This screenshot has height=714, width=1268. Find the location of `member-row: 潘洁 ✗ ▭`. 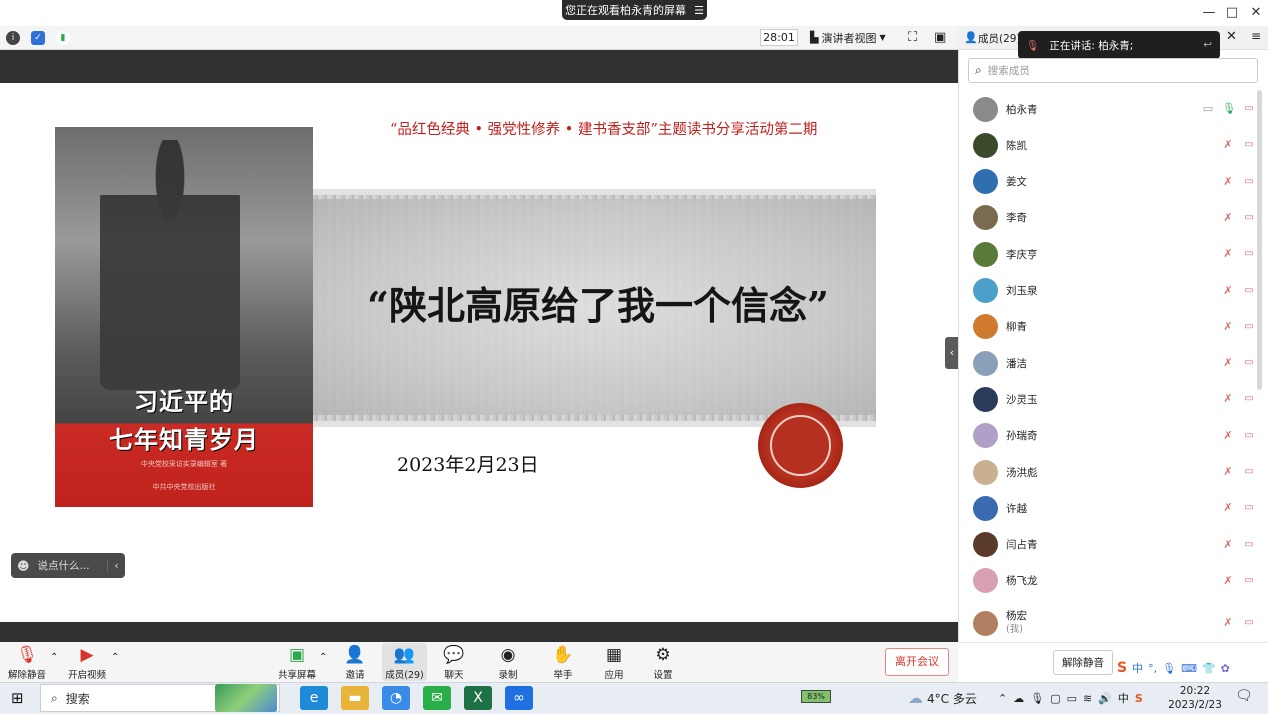

member-row: 潘洁 ✗ ▭ is located at coordinates (1108, 363).